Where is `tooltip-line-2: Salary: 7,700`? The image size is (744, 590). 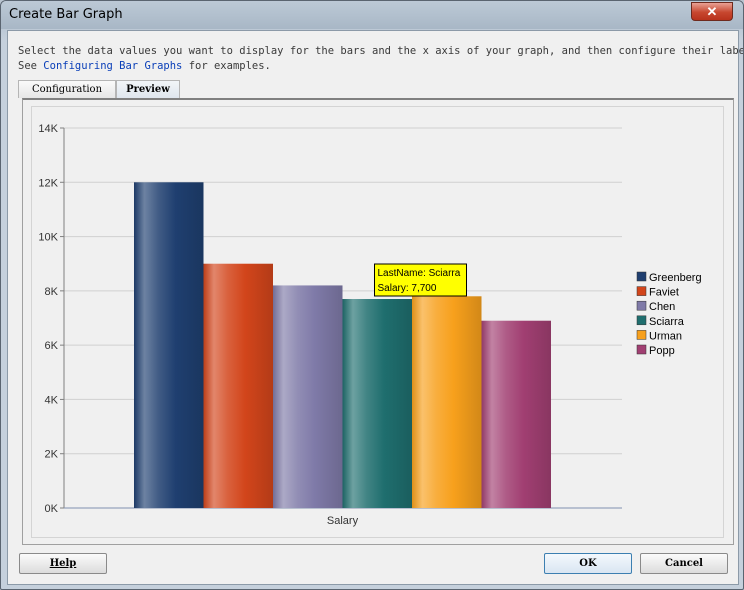 tooltip-line-2: Salary: 7,700 is located at coordinates (407, 288).